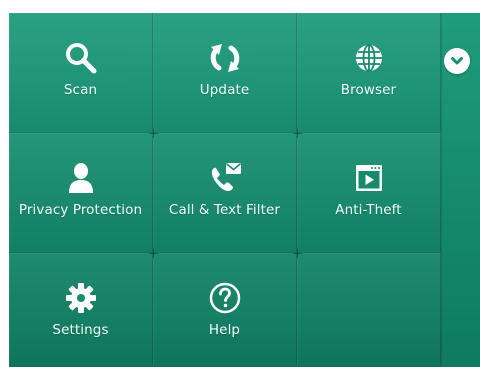  What do you see at coordinates (368, 210) in the screenshot?
I see `anti-theft-label: Anti-Theft` at bounding box center [368, 210].